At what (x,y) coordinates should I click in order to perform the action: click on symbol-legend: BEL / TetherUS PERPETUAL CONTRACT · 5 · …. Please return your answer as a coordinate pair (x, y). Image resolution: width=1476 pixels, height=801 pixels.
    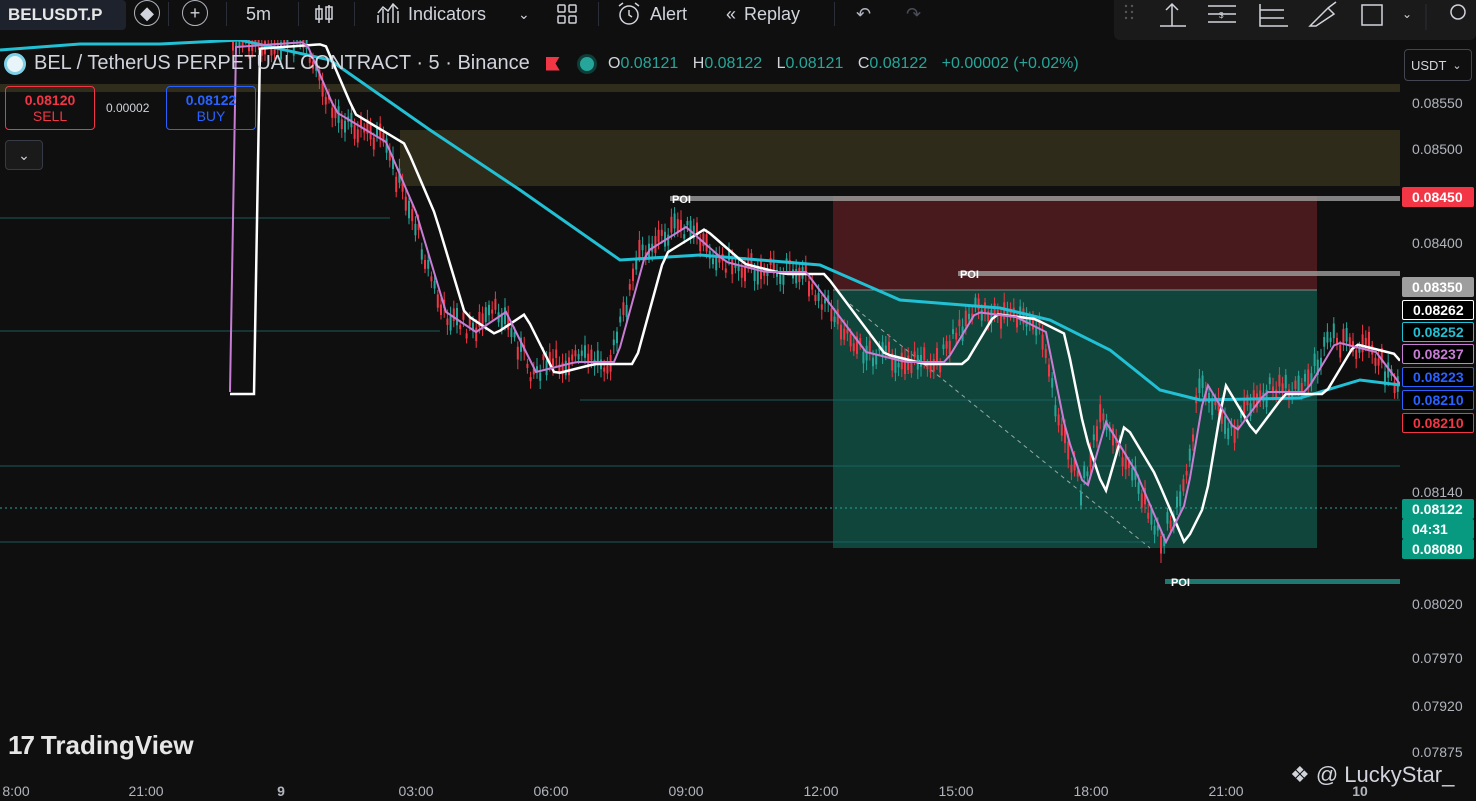
    Looking at the image, I should click on (299, 63).